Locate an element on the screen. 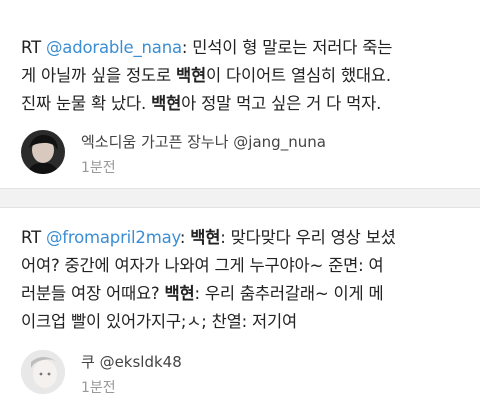 The height and width of the screenshot is (409, 480). tweet-text-segment: : 우리 춤추러갈래~ 이게 메 is located at coordinates (289, 293).